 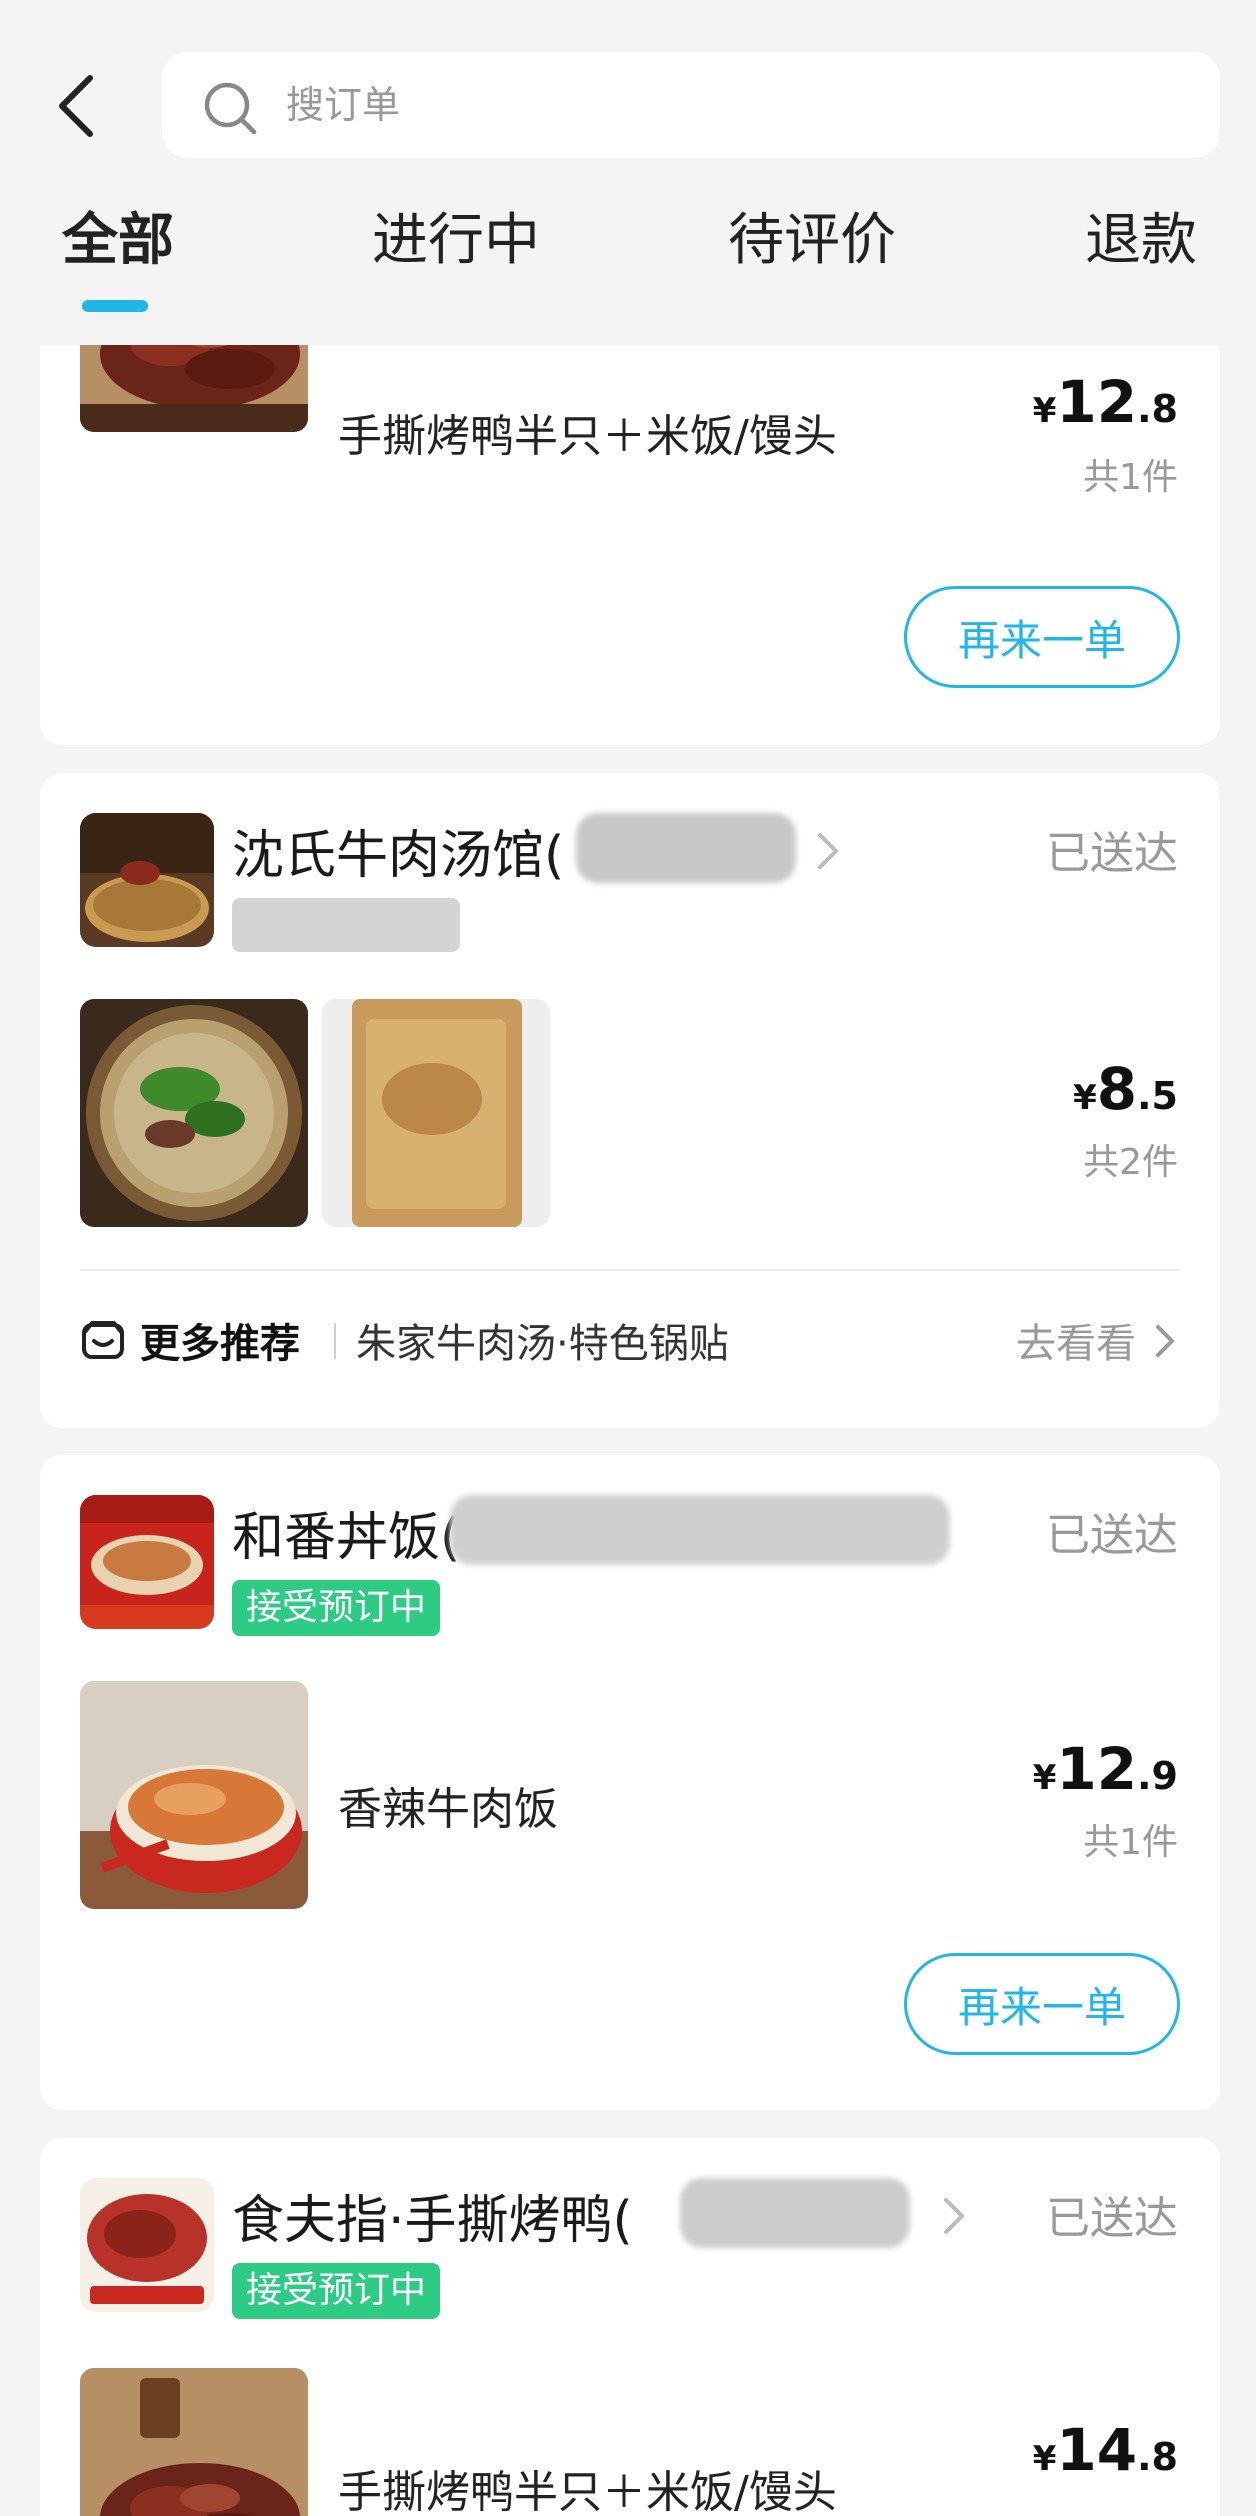 What do you see at coordinates (1141, 235) in the screenshot?
I see `tab-refund: 退款` at bounding box center [1141, 235].